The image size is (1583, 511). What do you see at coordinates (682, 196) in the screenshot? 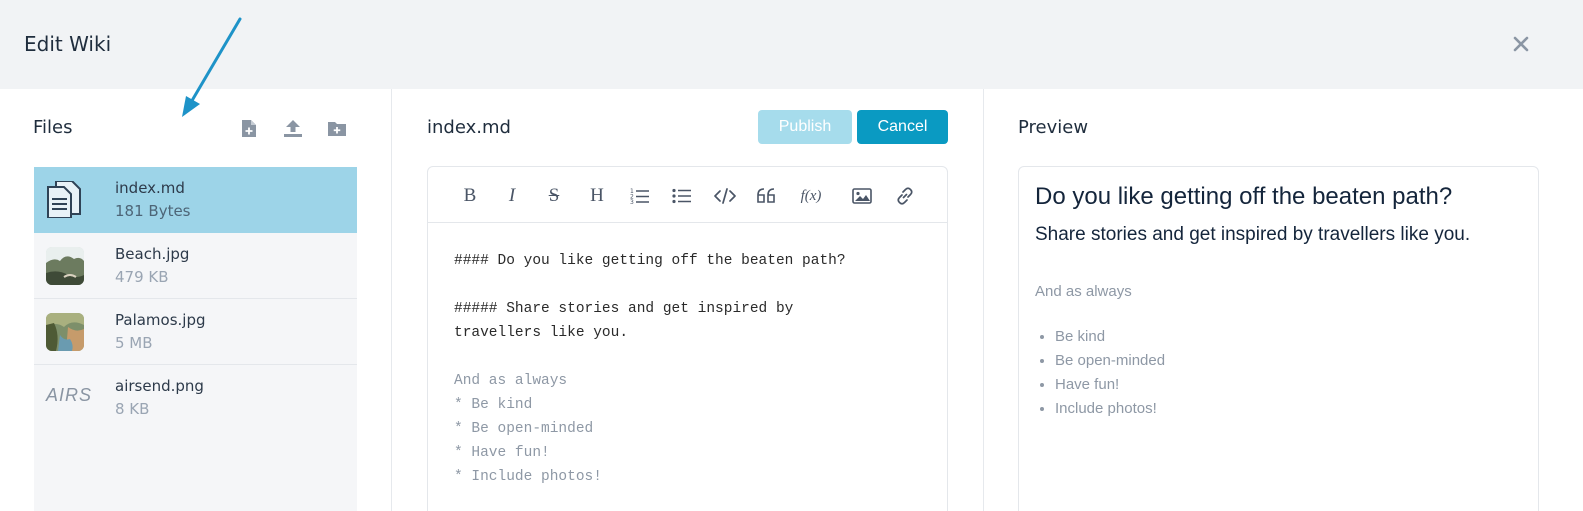
I see `bullet-list-icon` at bounding box center [682, 196].